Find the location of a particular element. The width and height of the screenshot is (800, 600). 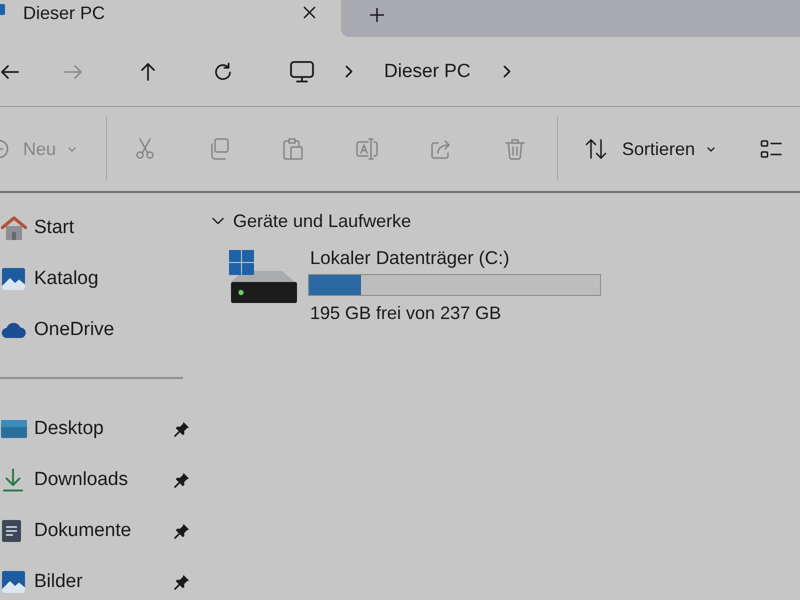

trash-icon is located at coordinates (515, 149).